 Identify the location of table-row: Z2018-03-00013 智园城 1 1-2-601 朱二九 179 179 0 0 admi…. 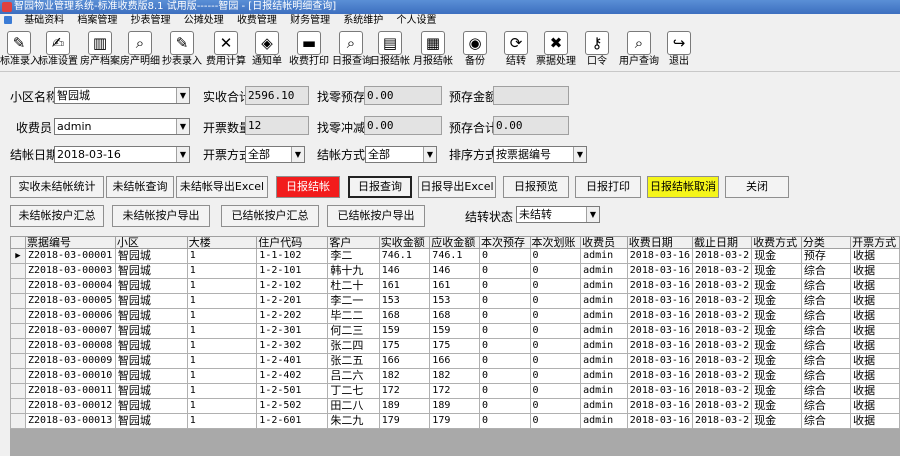
(455, 421).